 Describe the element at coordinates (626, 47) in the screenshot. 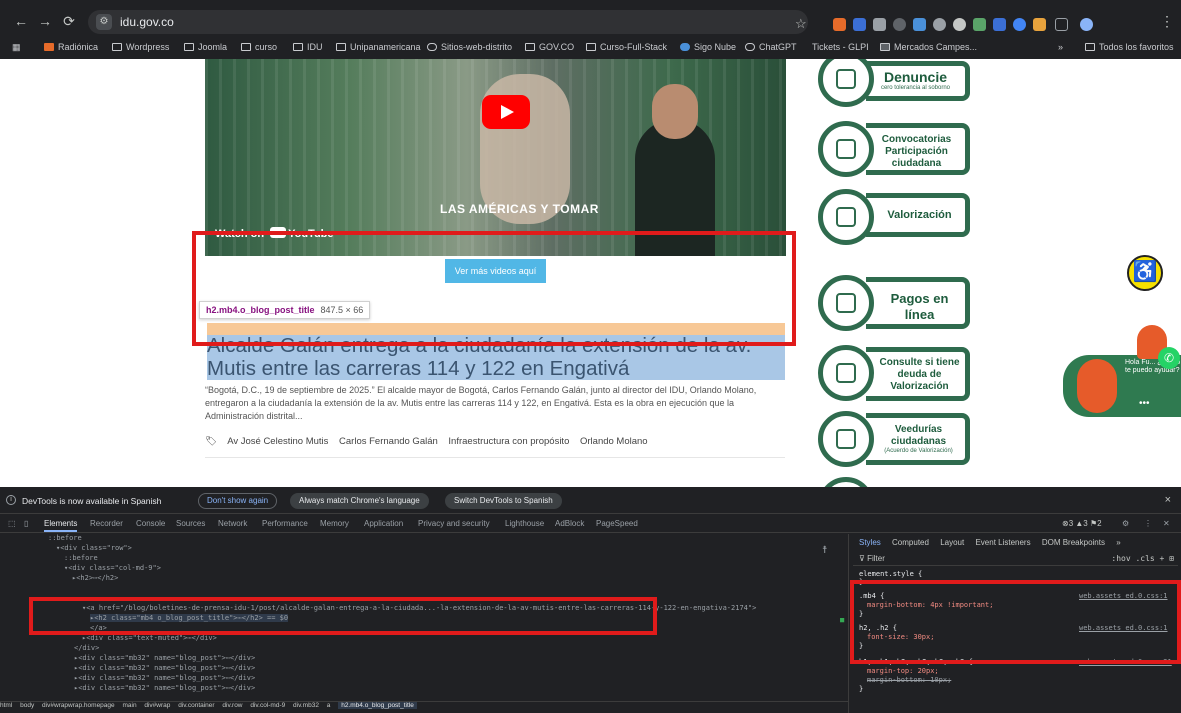

I see `bookmark-folder-curso-full-stack: Curso-Full-Stack` at that location.